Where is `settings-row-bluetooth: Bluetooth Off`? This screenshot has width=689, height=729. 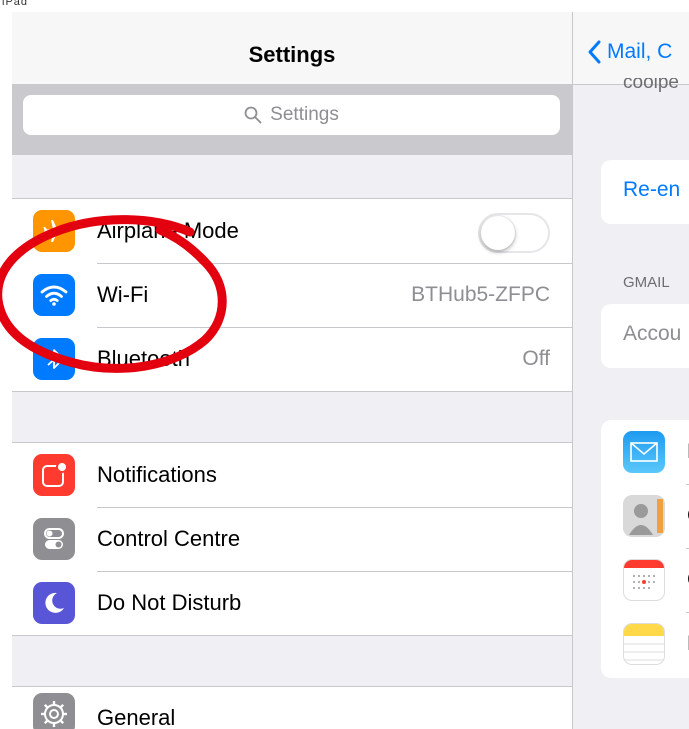
settings-row-bluetooth: Bluetooth Off is located at coordinates (292, 359).